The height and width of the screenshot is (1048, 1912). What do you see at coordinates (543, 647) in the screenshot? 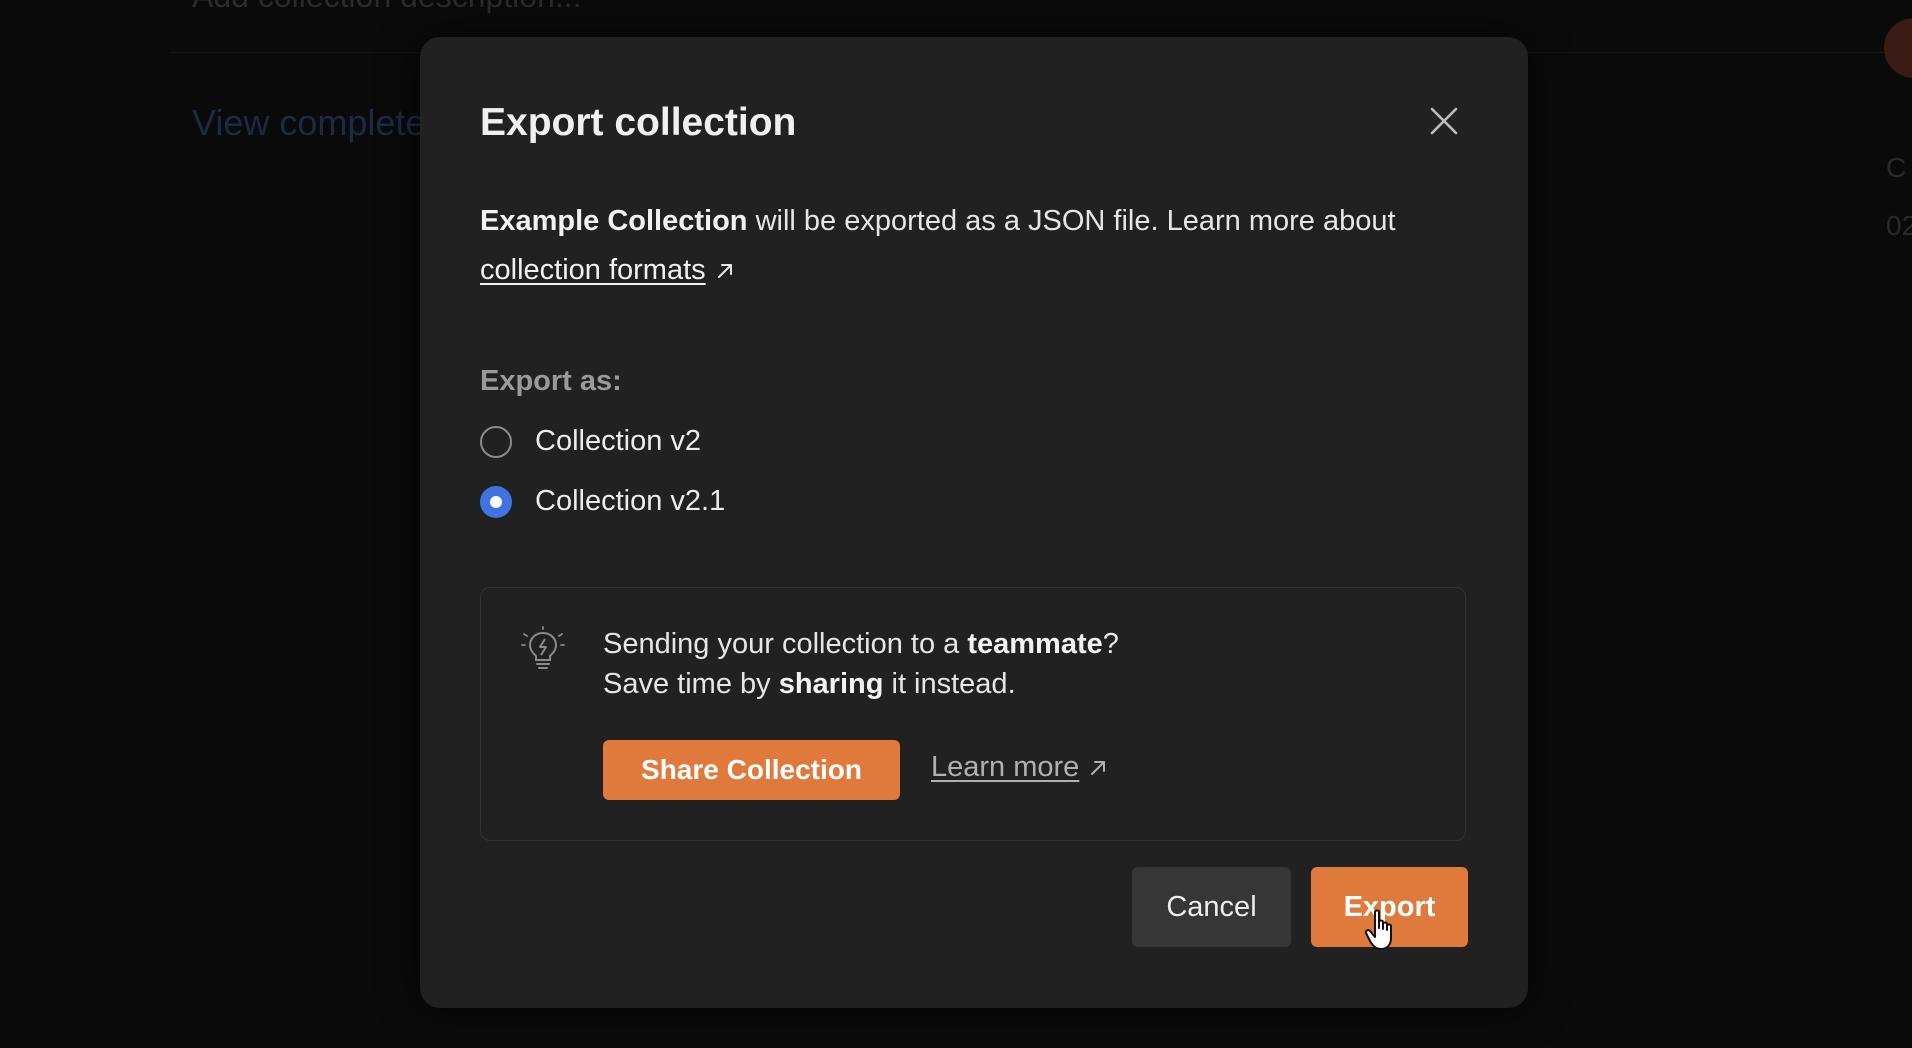
I see `lightbulb-icon` at bounding box center [543, 647].